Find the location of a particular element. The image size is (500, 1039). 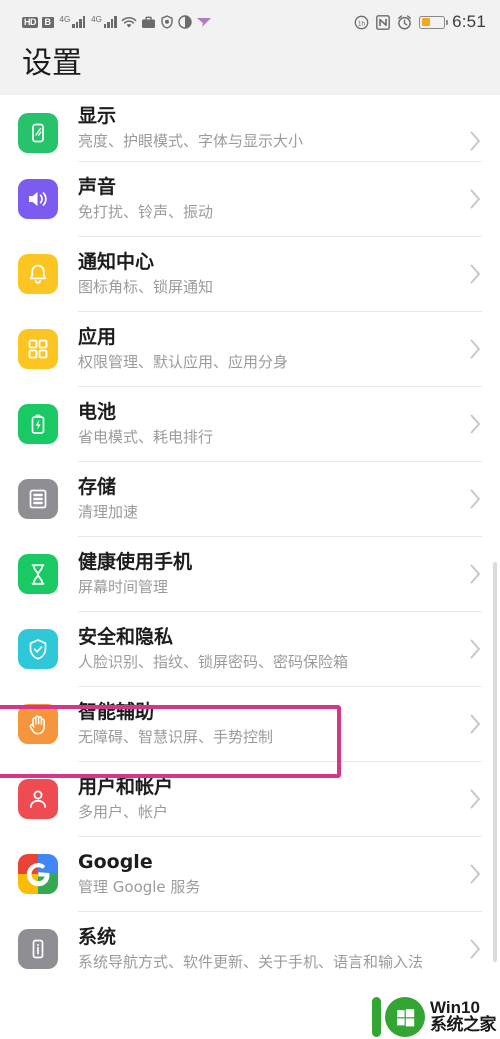

settings-row-subtitle: 权限管理、默认应用、应用分身 is located at coordinates (183, 361).